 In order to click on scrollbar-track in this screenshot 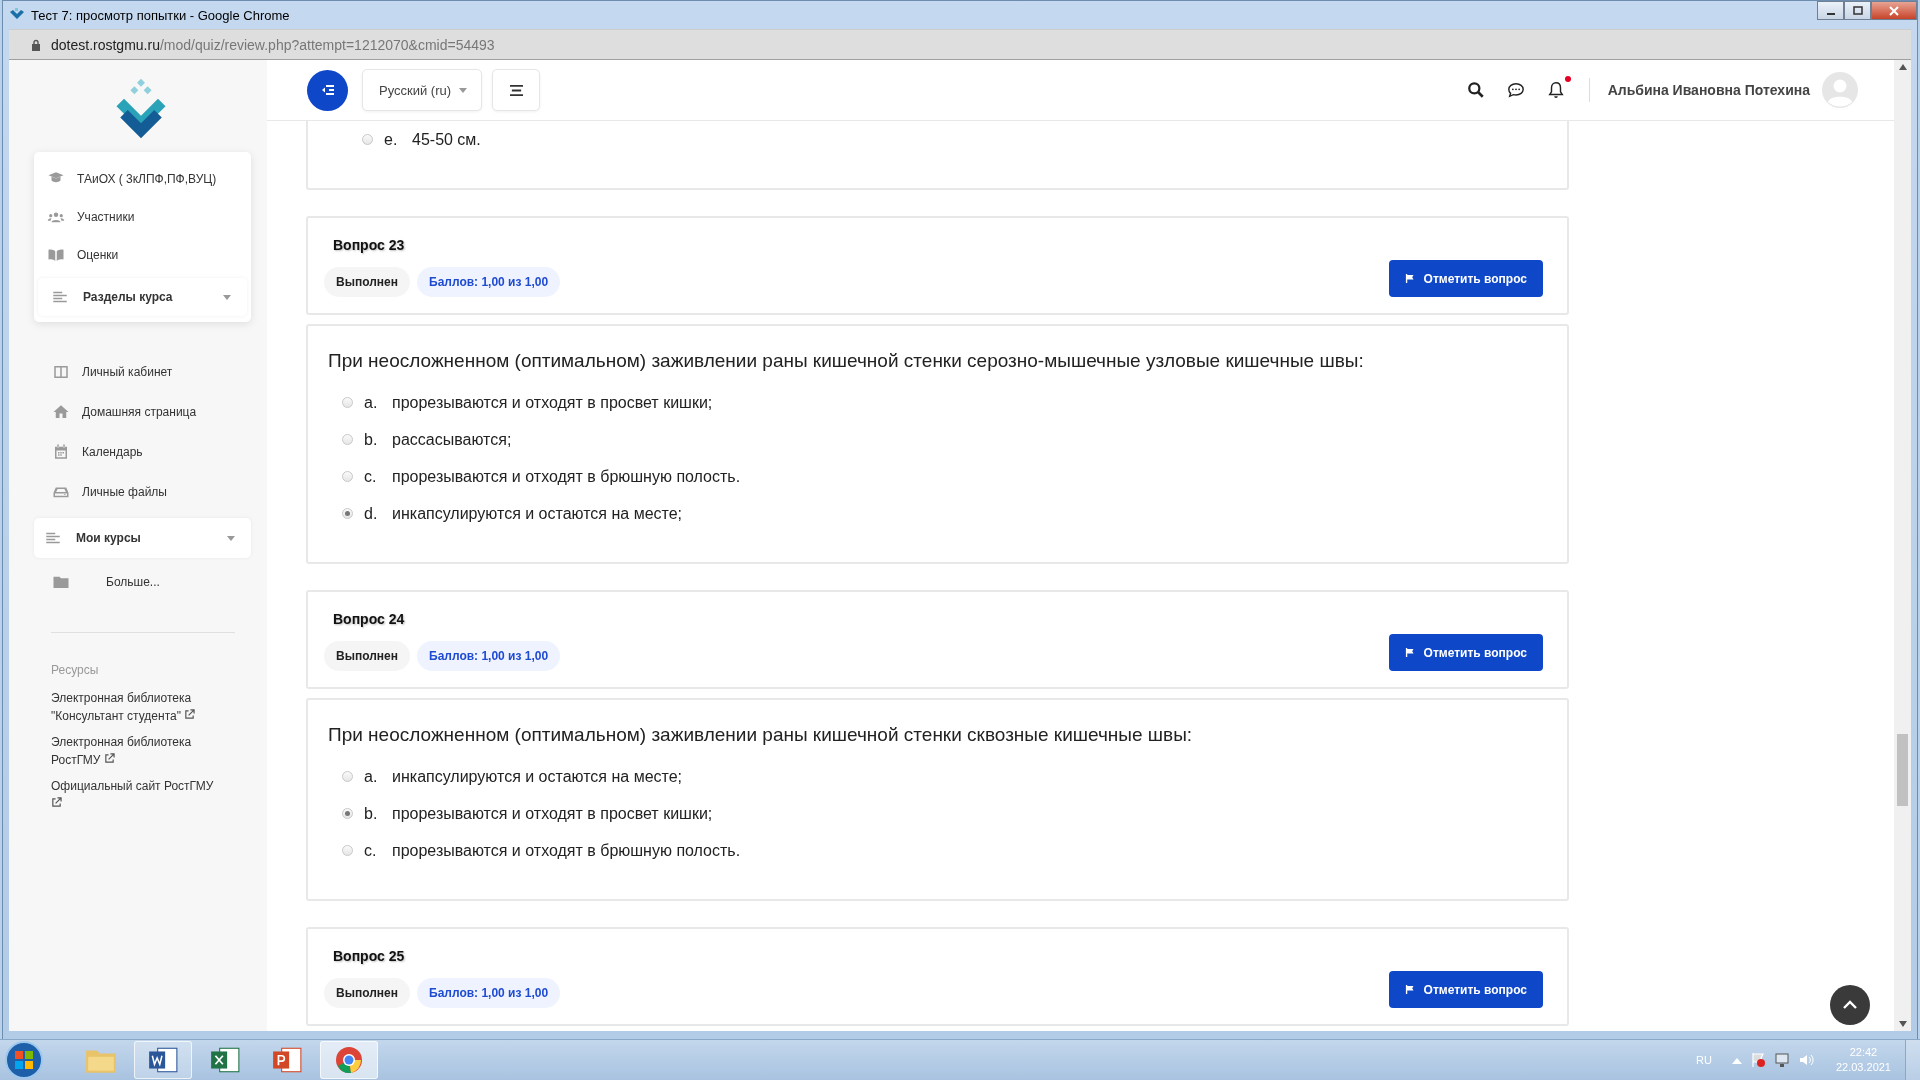, I will do `click(1902, 545)`.